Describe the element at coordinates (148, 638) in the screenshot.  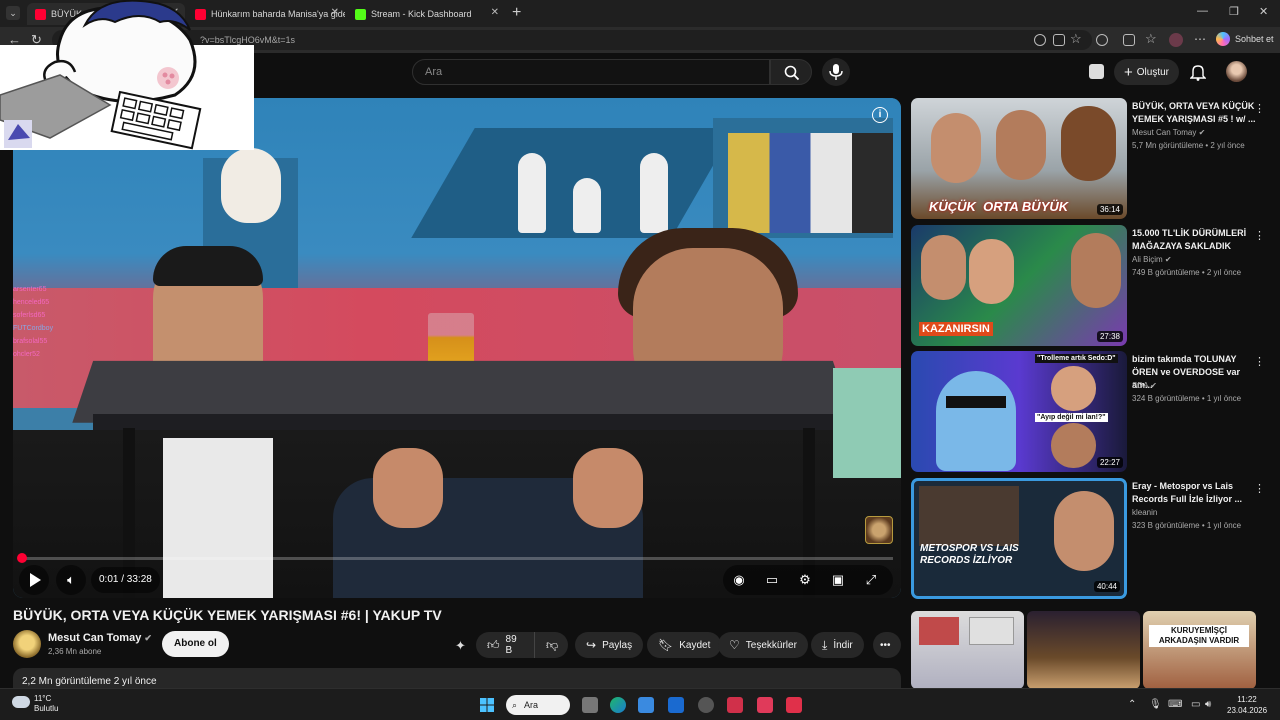
I see `verified-icon: ✔` at that location.